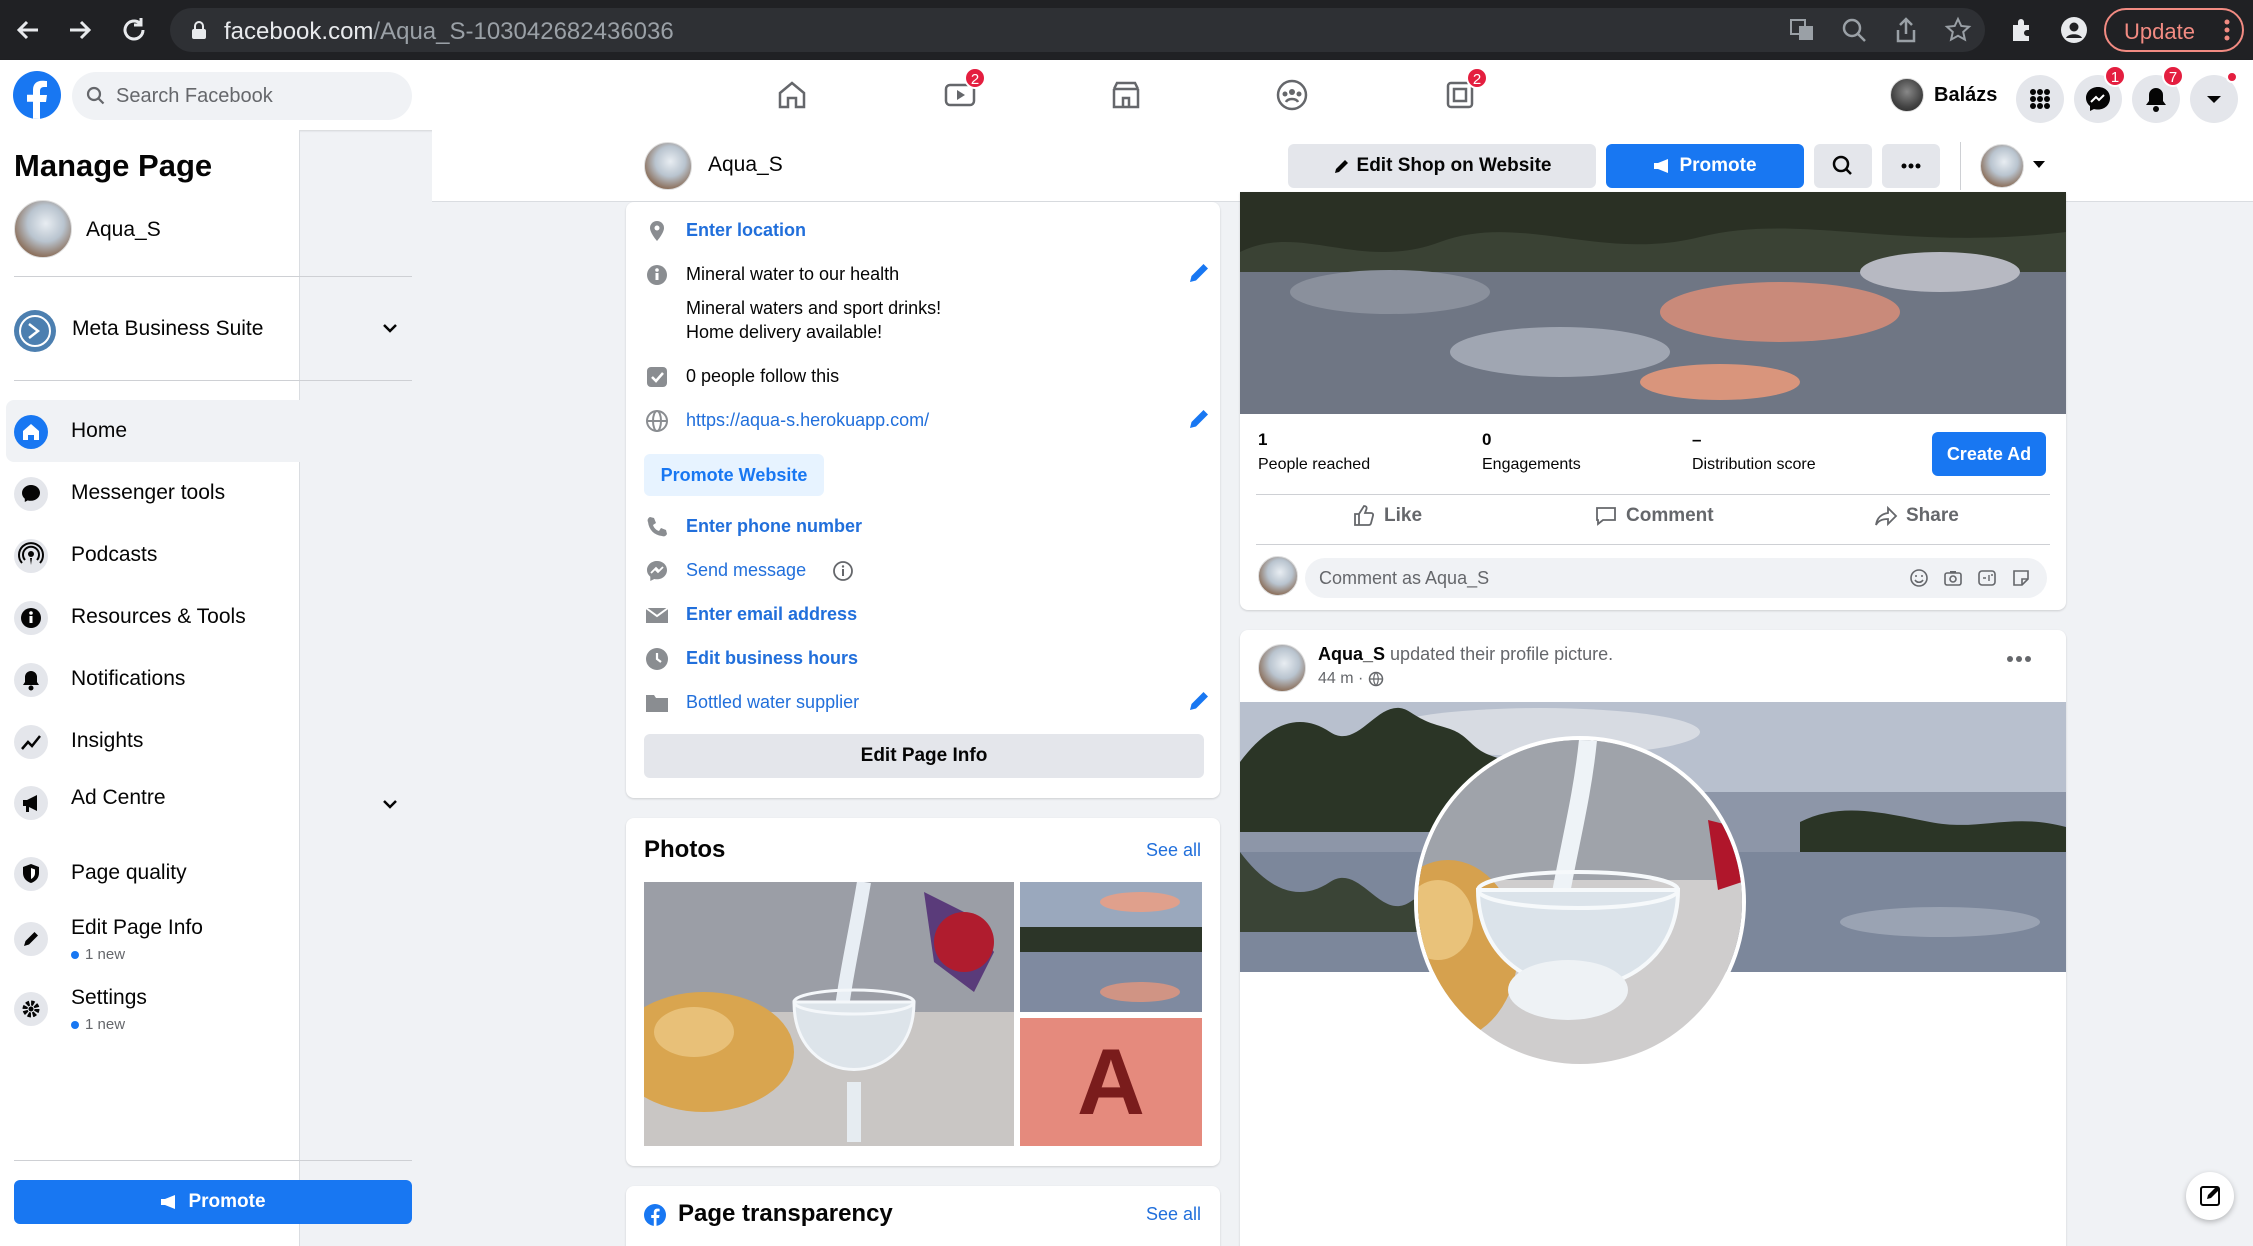 The height and width of the screenshot is (1246, 2253). I want to click on marketplace-tab-icon, so click(1126, 95).